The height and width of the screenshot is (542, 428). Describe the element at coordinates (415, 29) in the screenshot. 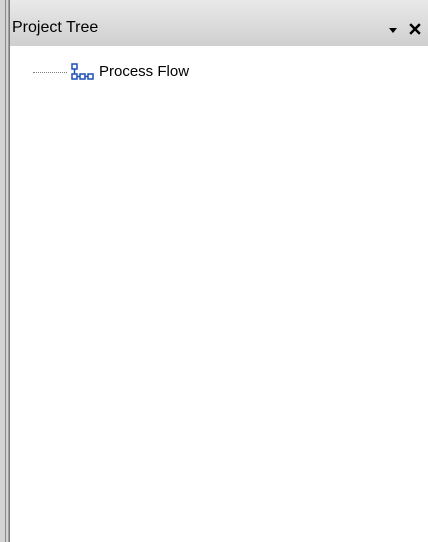

I see `close-icon` at that location.